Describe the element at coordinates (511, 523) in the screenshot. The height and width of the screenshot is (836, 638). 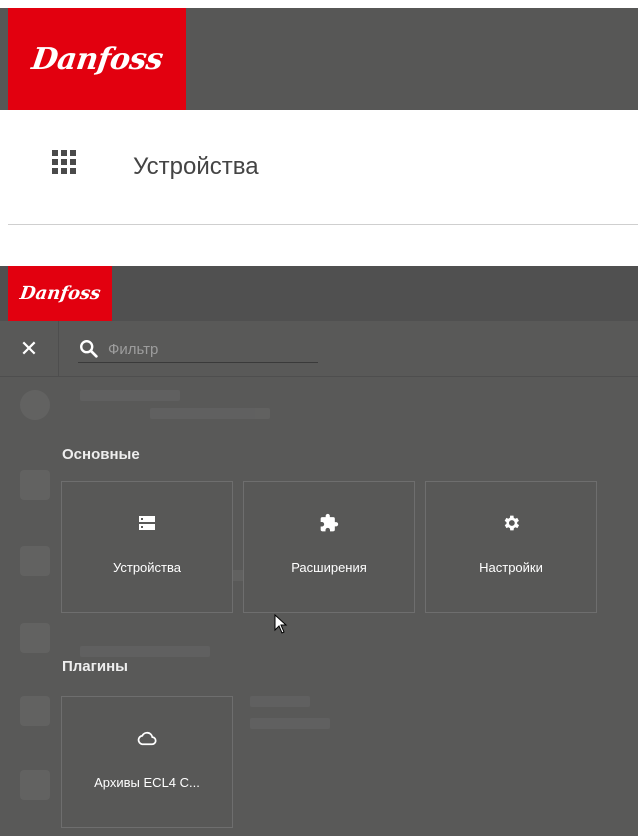
I see `gear-icon` at that location.